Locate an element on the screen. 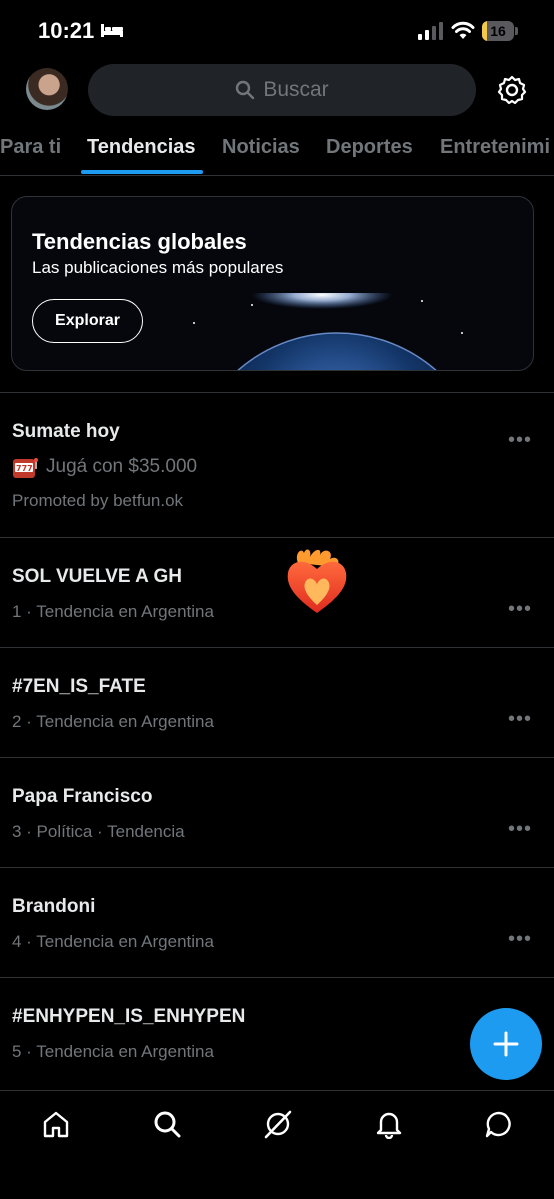 The image size is (554, 1199). home-icon is located at coordinates (56, 1124).